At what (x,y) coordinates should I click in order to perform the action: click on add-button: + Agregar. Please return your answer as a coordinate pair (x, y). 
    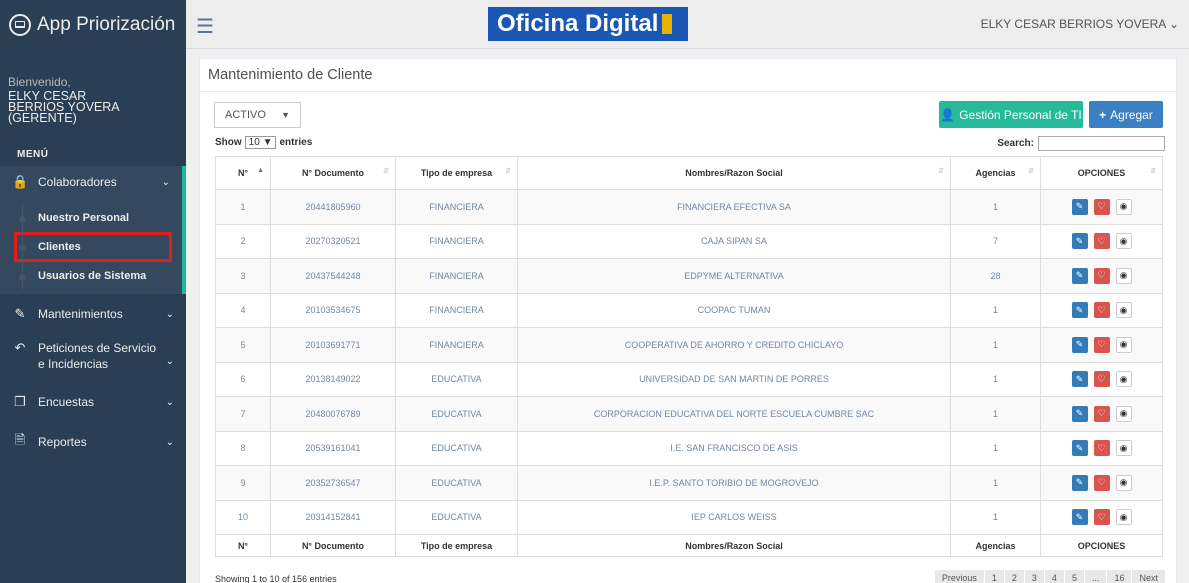
    Looking at the image, I should click on (1126, 114).